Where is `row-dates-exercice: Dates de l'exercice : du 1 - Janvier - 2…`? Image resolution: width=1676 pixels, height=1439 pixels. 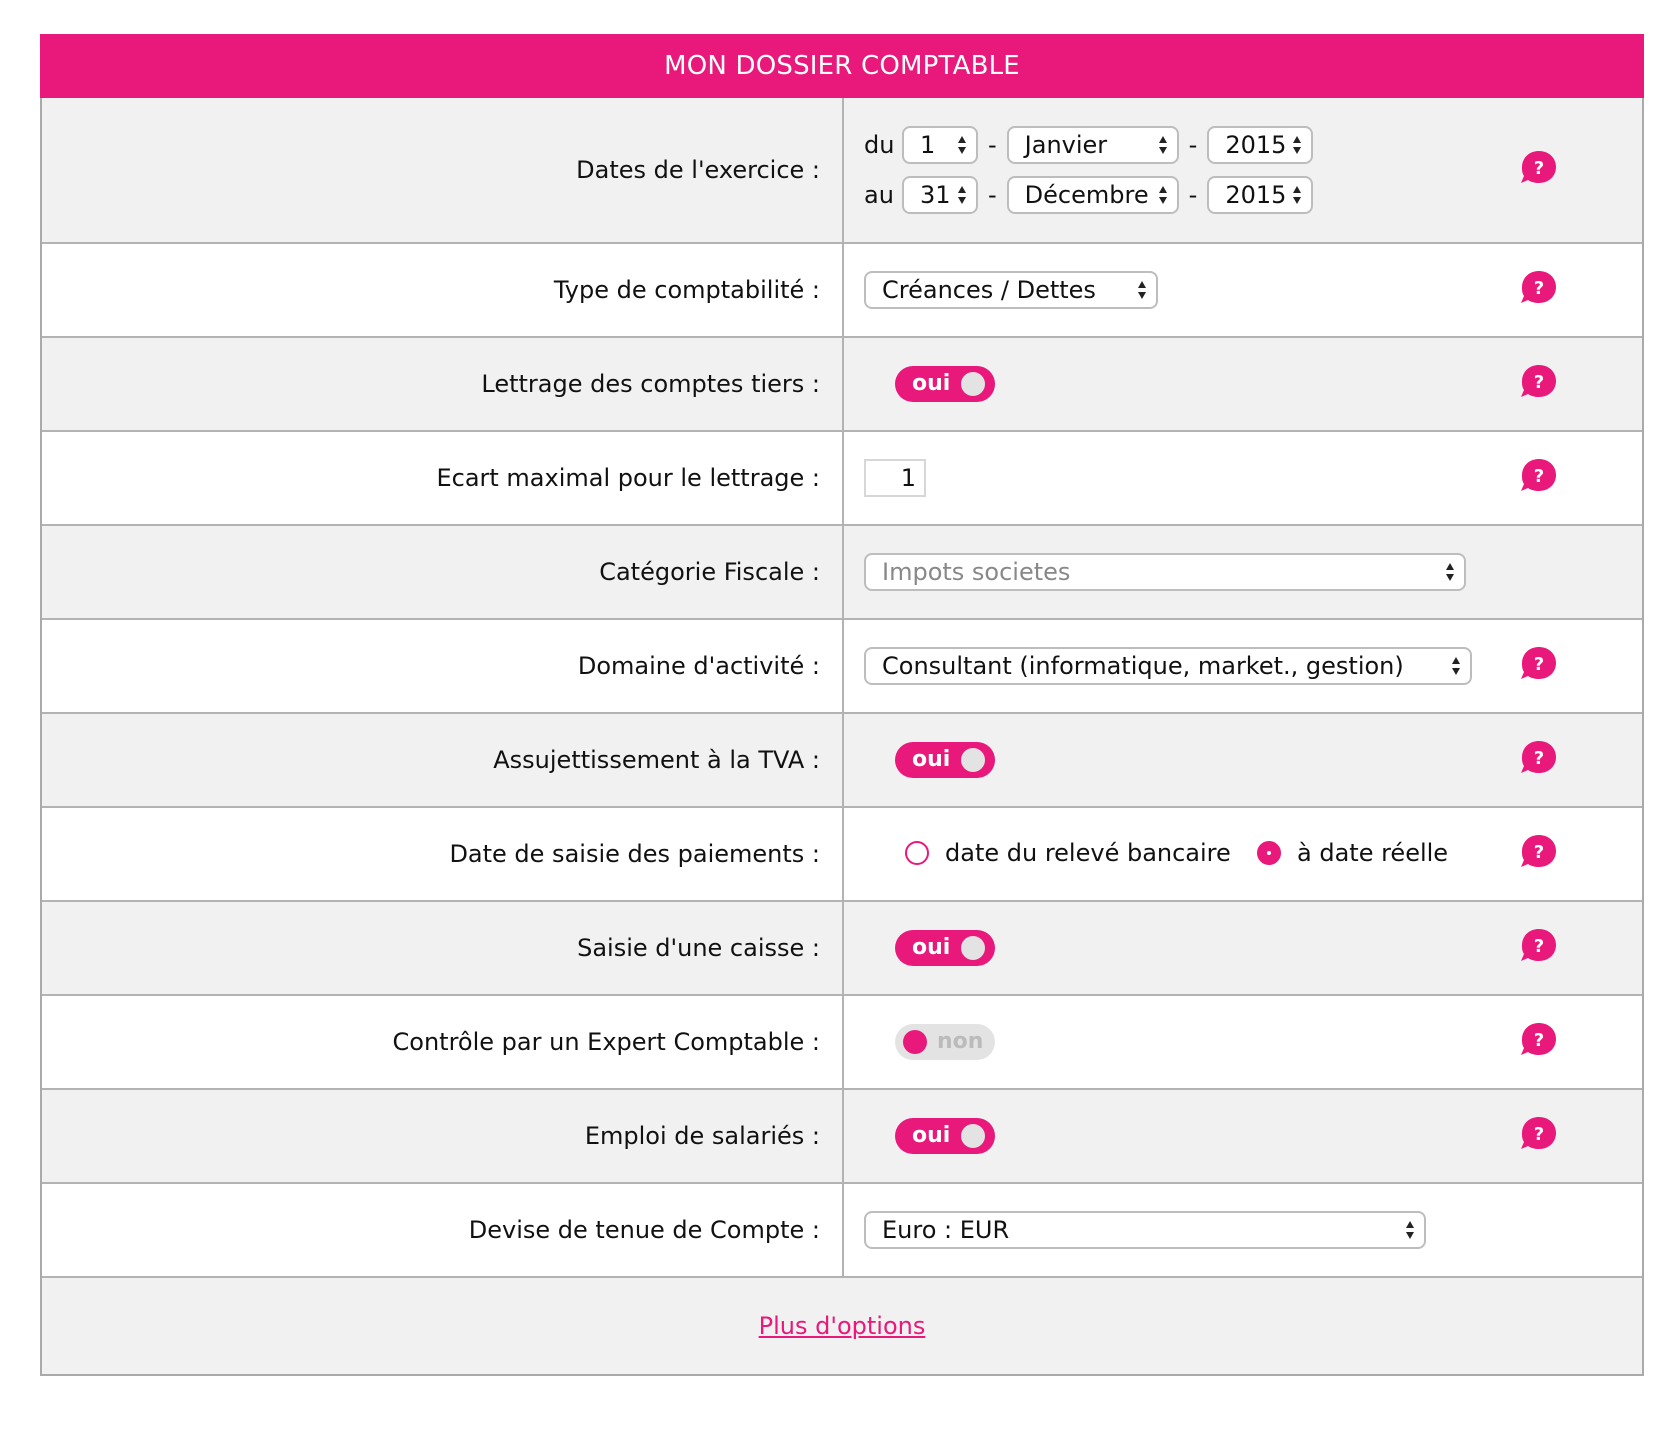
row-dates-exercice: Dates de l'exercice : du 1 - Janvier - 2… is located at coordinates (842, 171).